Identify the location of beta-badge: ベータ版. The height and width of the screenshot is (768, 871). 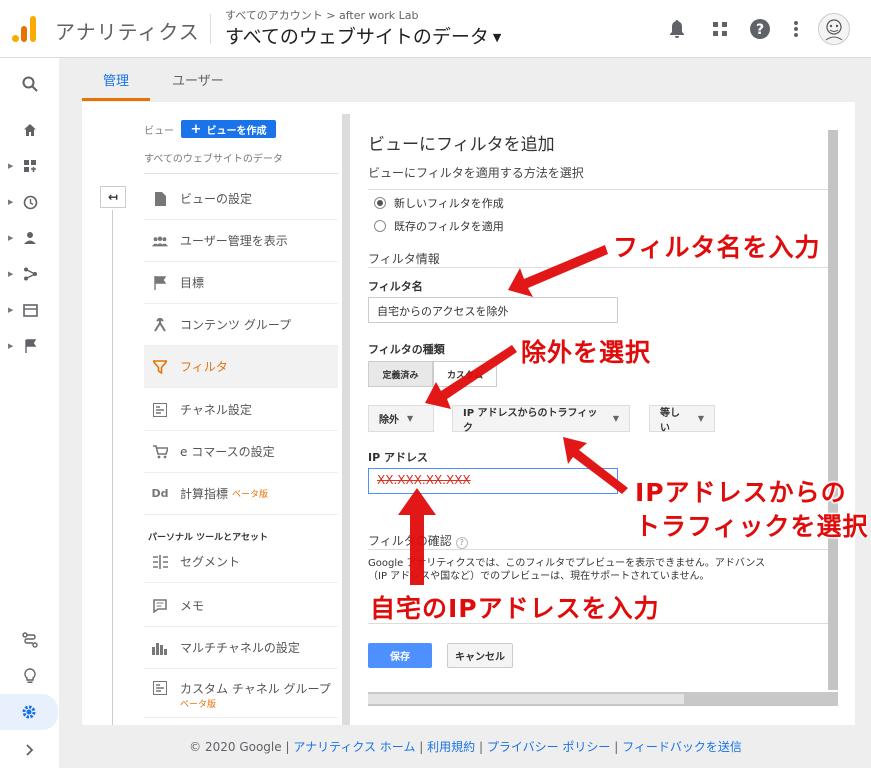
(250, 495).